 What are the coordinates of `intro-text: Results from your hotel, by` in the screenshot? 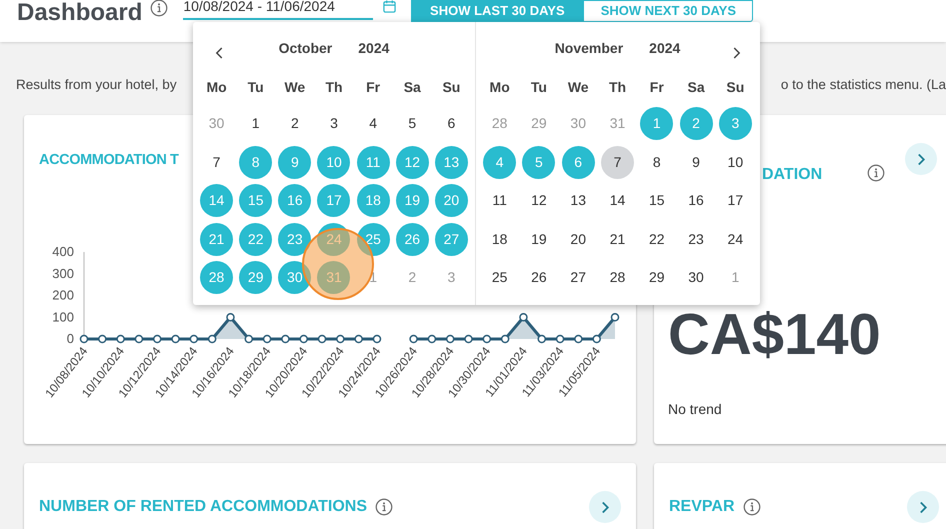 It's located at (96, 85).